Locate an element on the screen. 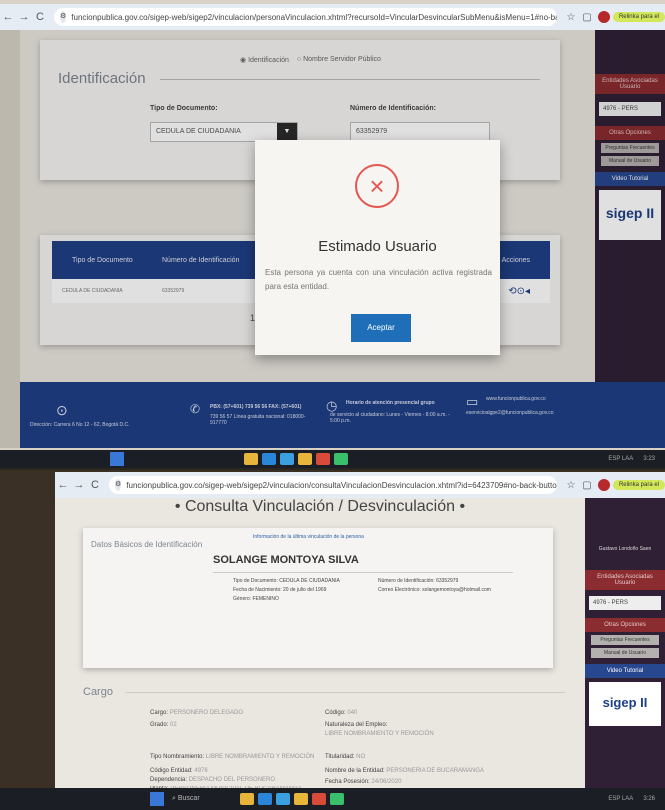 Image resolution: width=665 pixels, height=810 pixels. taskbar-search: ⌕ Buscar is located at coordinates (186, 799).